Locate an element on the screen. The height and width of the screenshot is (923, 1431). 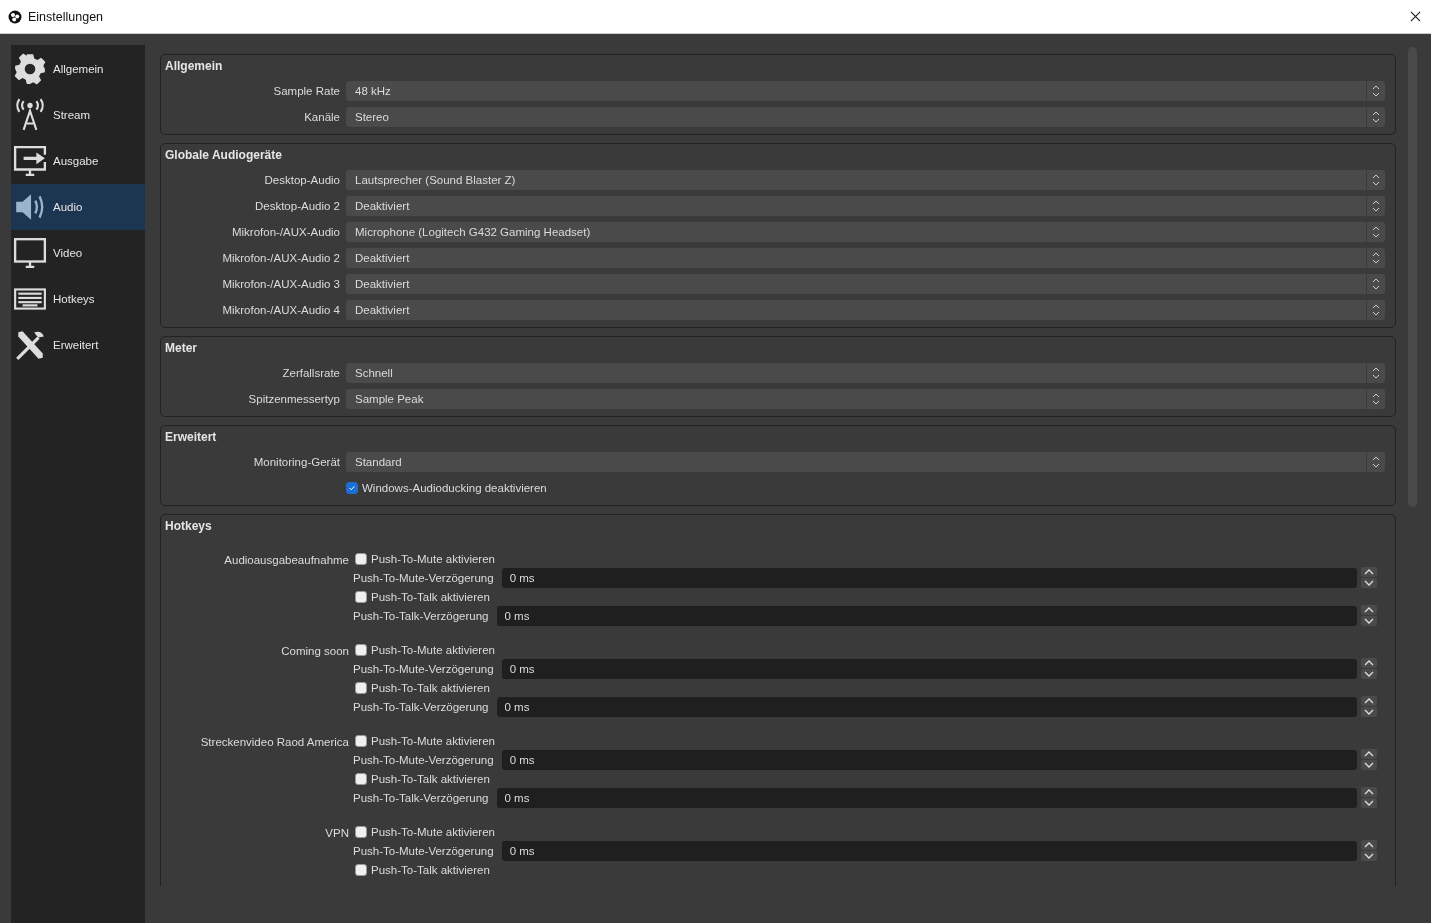
sidebar-item: Video is located at coordinates (78, 253).